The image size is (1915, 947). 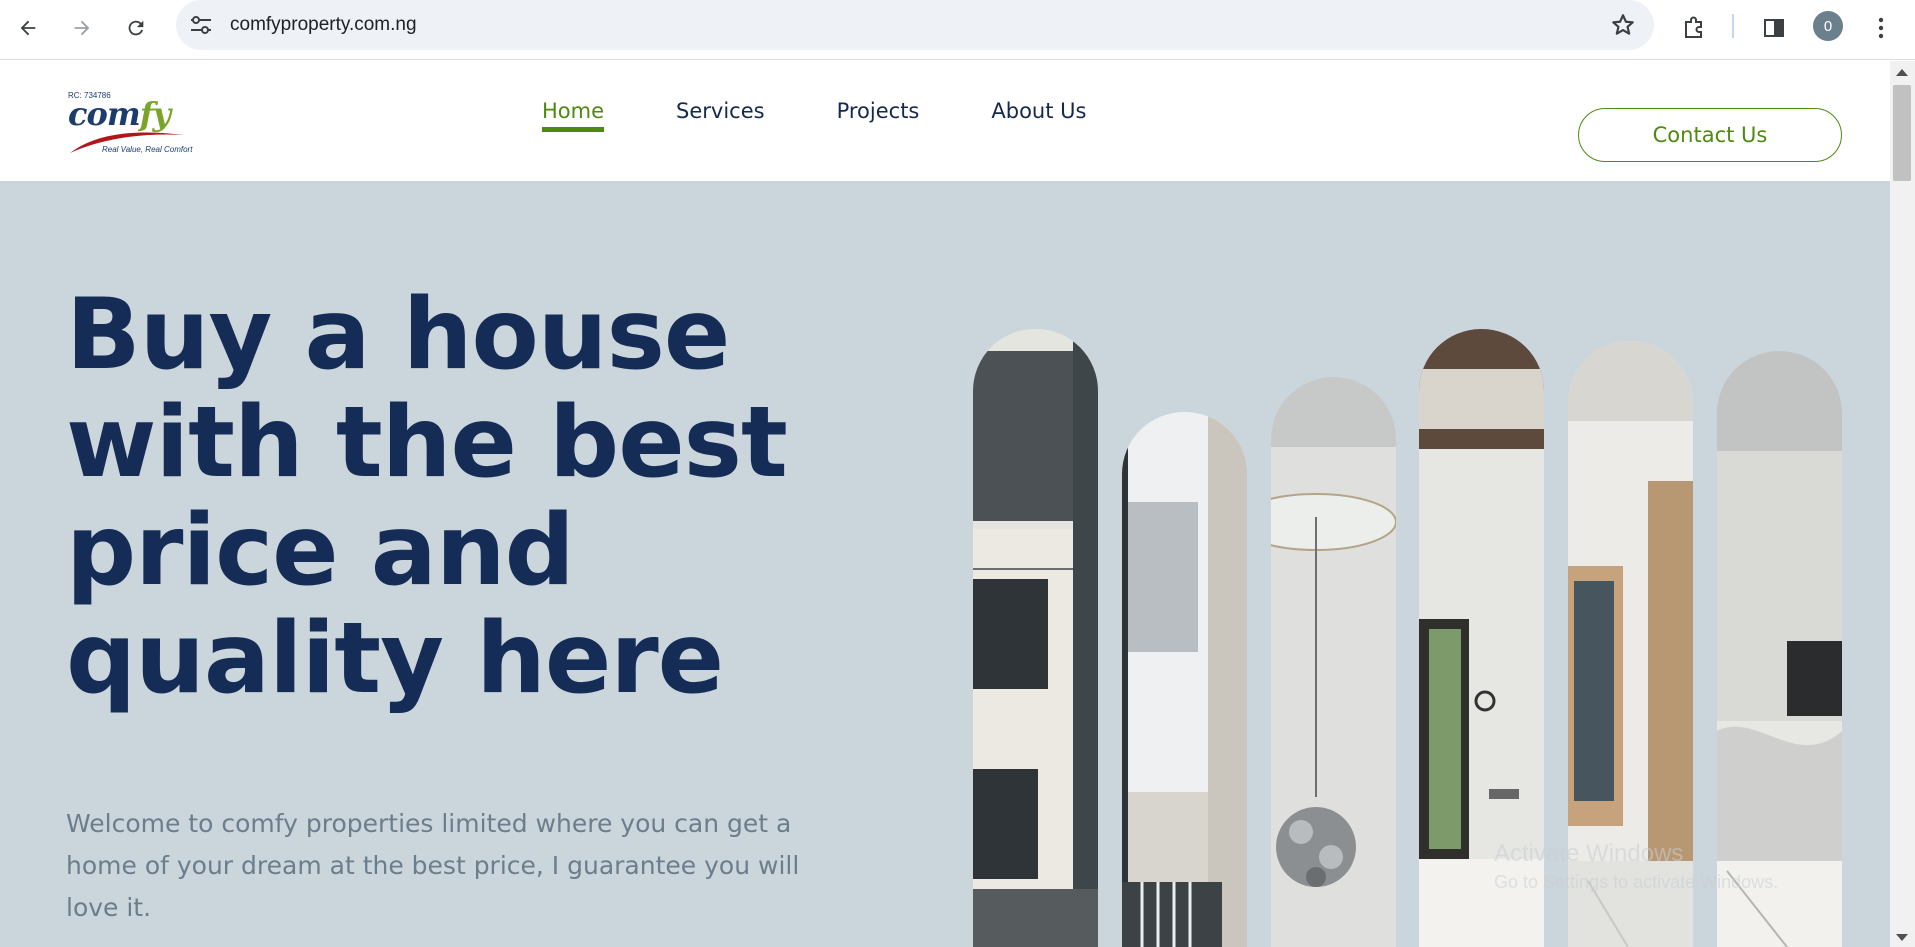 I want to click on arrow-right-icon, so click(x=82, y=28).